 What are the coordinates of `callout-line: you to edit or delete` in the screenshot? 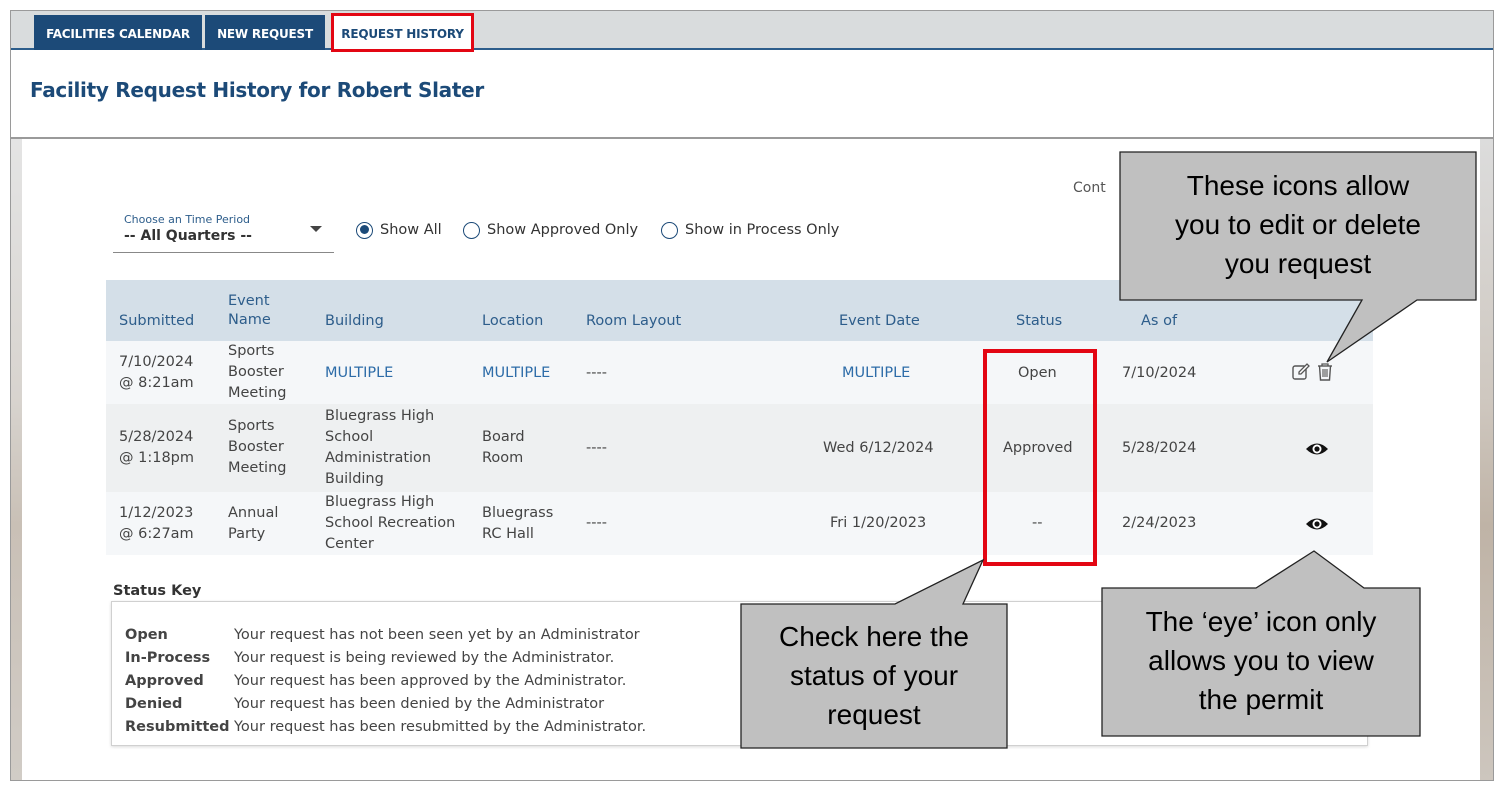 It's located at (1298, 224).